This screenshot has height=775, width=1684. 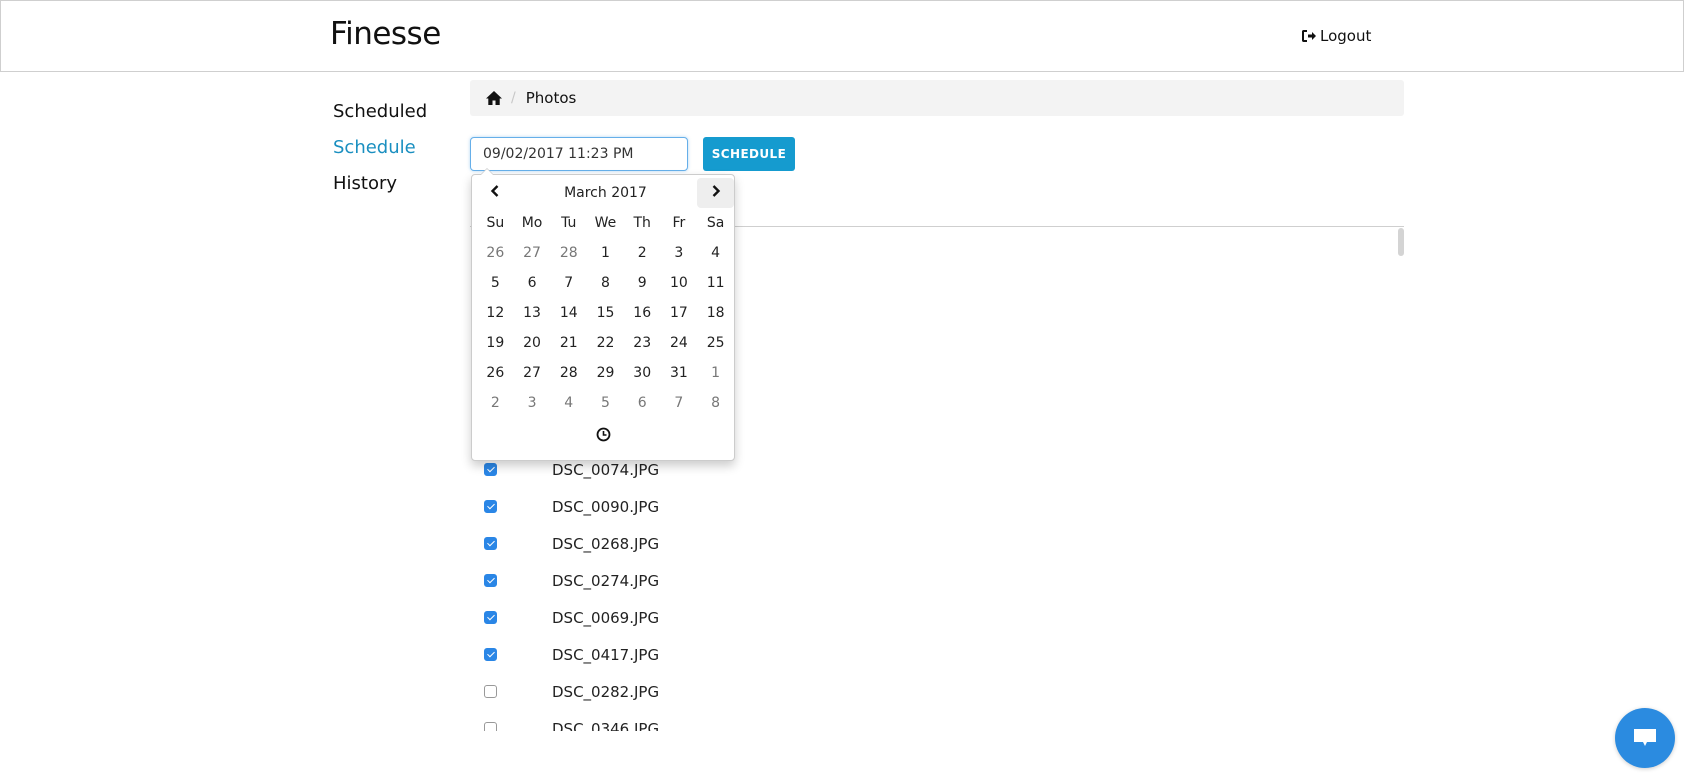 I want to click on calendar-day: 10, so click(x=679, y=283).